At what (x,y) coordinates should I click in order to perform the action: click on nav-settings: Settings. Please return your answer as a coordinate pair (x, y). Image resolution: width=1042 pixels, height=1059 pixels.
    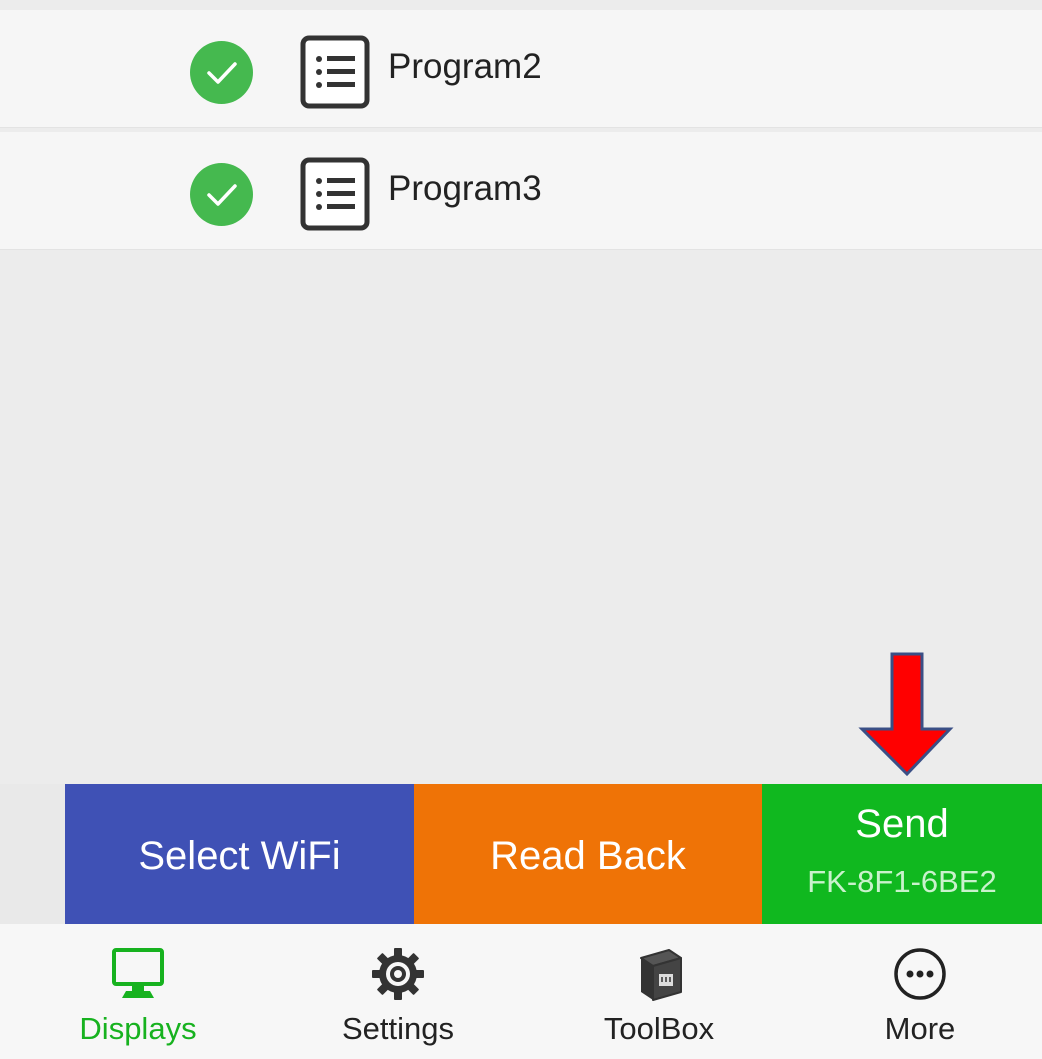
    Looking at the image, I should click on (398, 991).